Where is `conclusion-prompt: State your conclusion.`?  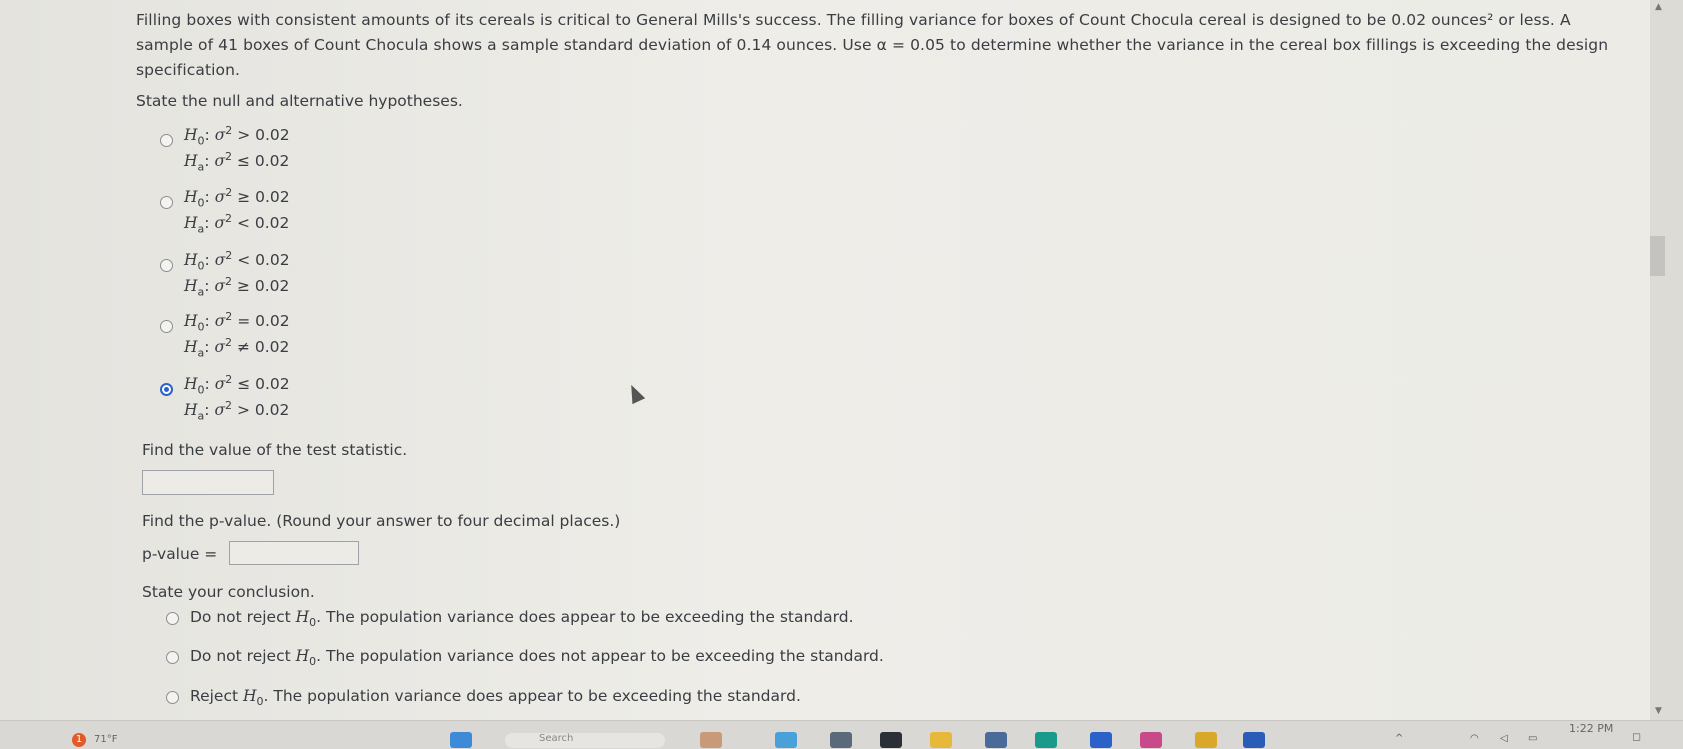 conclusion-prompt: State your conclusion. is located at coordinates (228, 592).